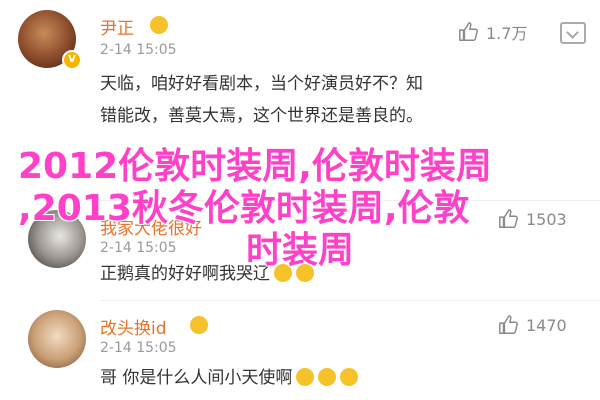 Image resolution: width=600 pixels, height=400 pixels. I want to click on verified-badge-icon: V, so click(72, 60).